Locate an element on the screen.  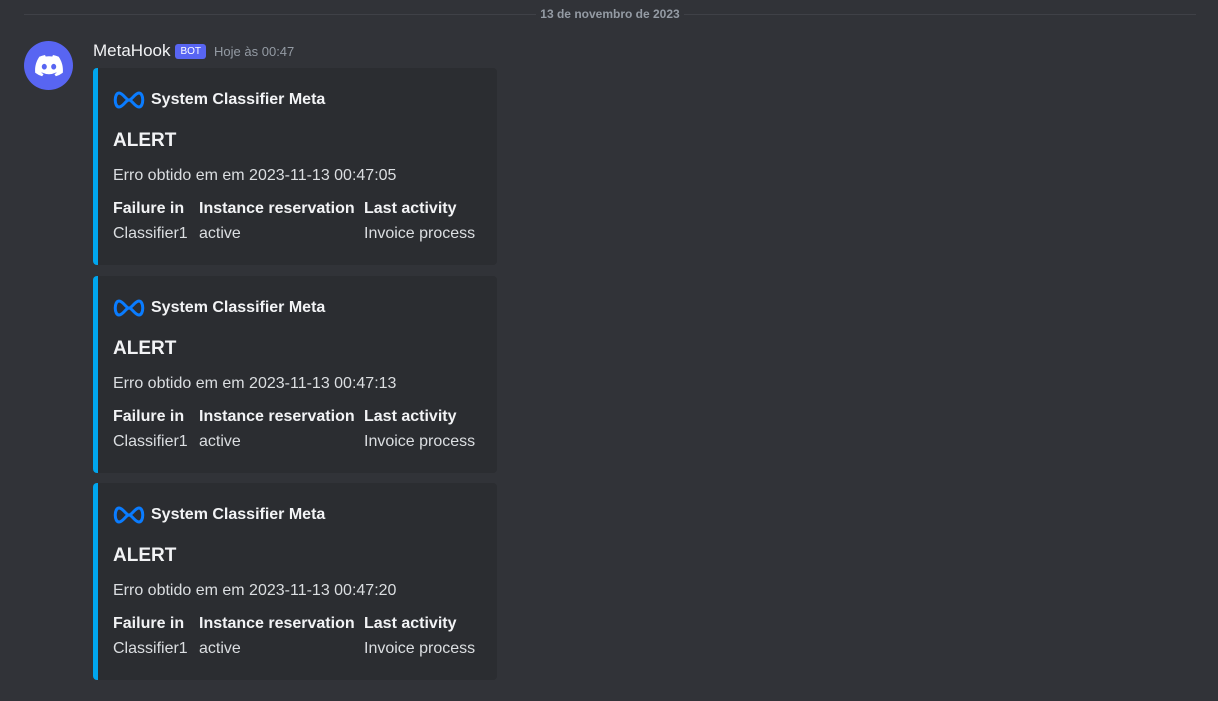
embed-description: Erro obtido em em 2023-11-13 00:47:20 is located at coordinates (255, 590).